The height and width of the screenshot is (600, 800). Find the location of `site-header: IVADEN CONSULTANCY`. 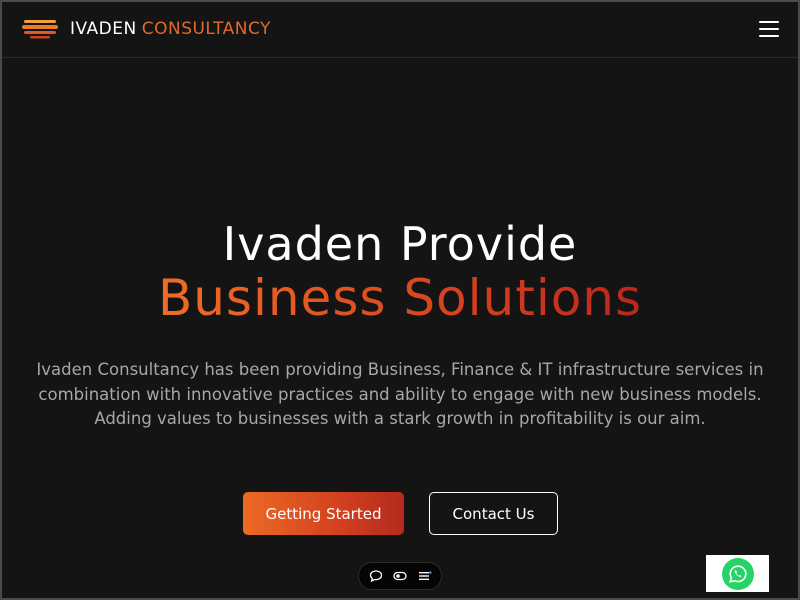

site-header: IVADEN CONSULTANCY is located at coordinates (400, 29).